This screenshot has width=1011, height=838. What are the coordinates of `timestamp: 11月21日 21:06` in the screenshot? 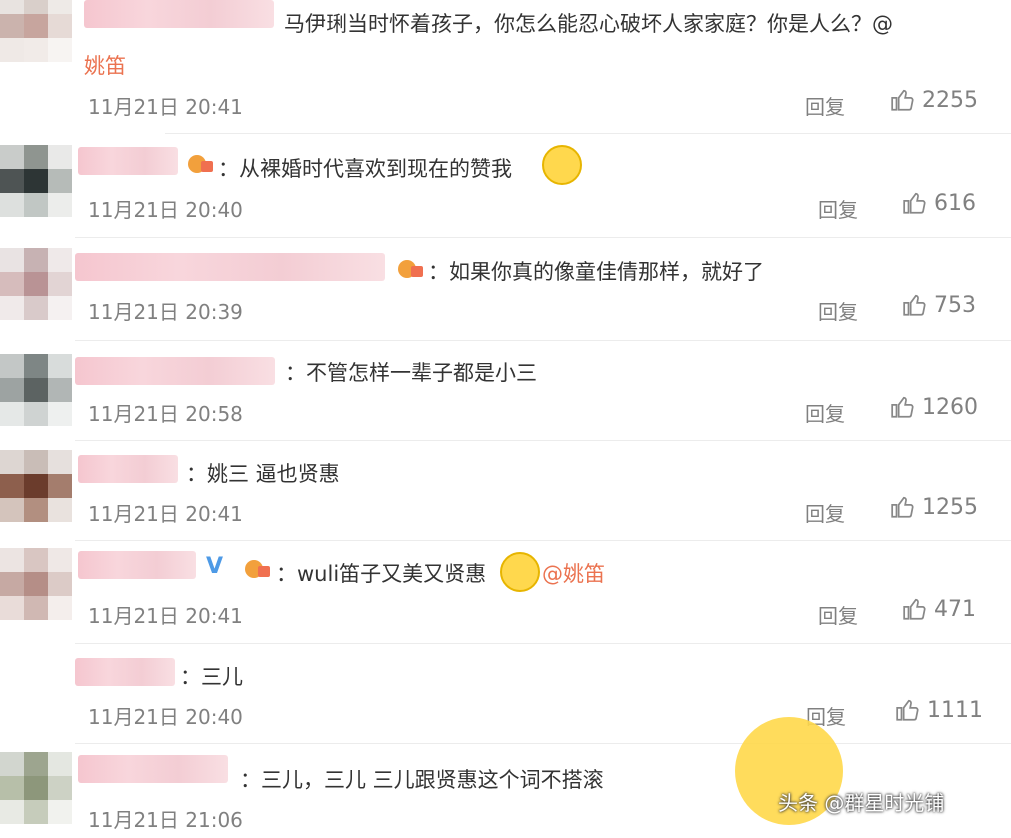 It's located at (165, 820).